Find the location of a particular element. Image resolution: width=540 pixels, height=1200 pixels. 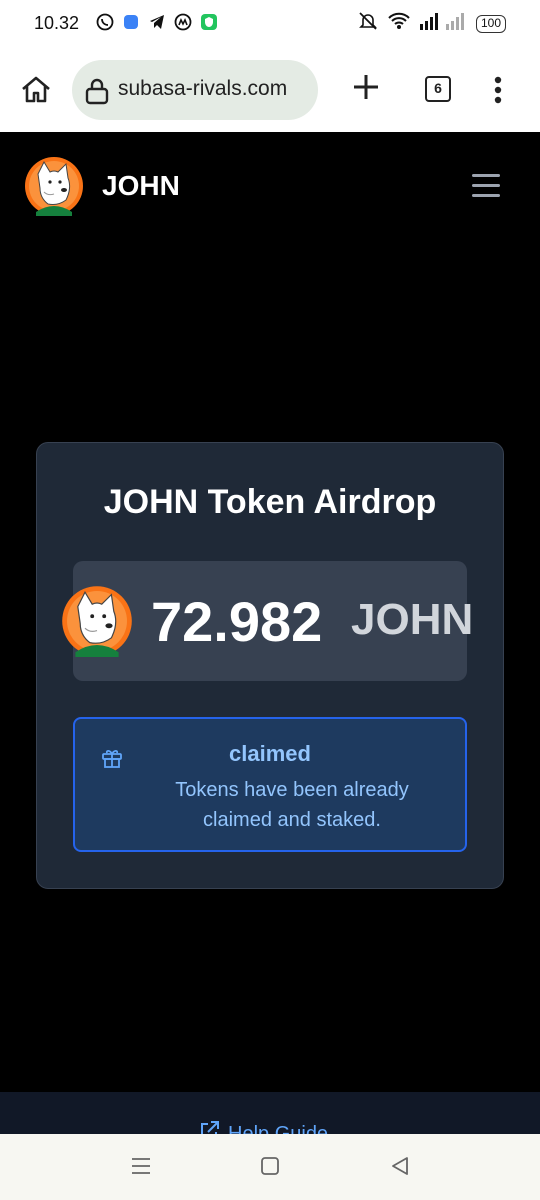

tab-switcher-button: 6 is located at coordinates (438, 89).